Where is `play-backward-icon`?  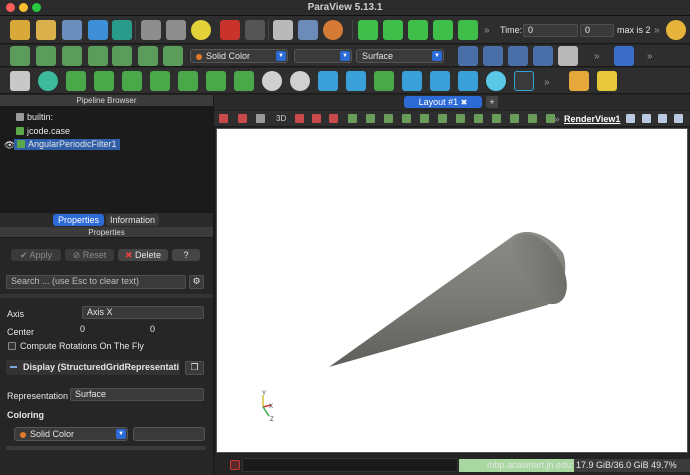
play-backward-icon is located at coordinates (418, 30).